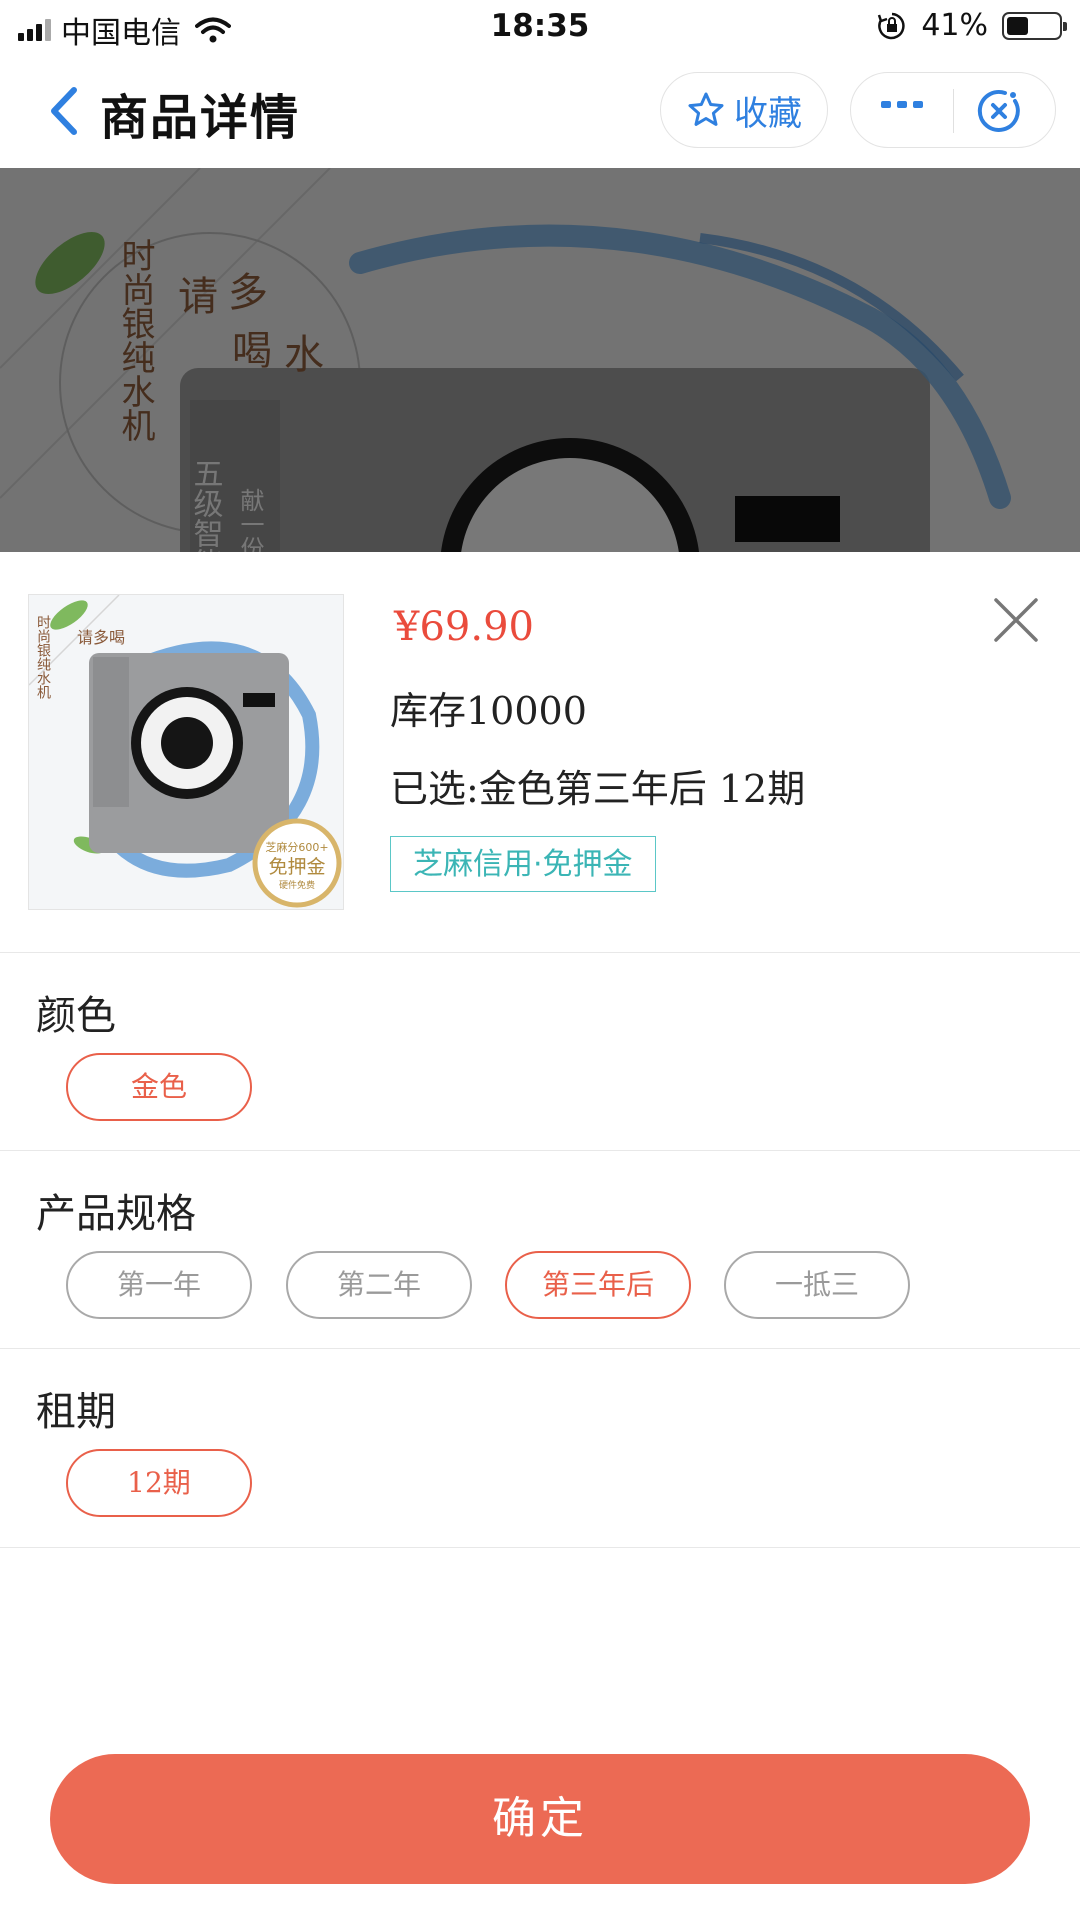 This screenshot has height=1920, width=1080. What do you see at coordinates (999, 111) in the screenshot?
I see `exit-mini-program-icon` at bounding box center [999, 111].